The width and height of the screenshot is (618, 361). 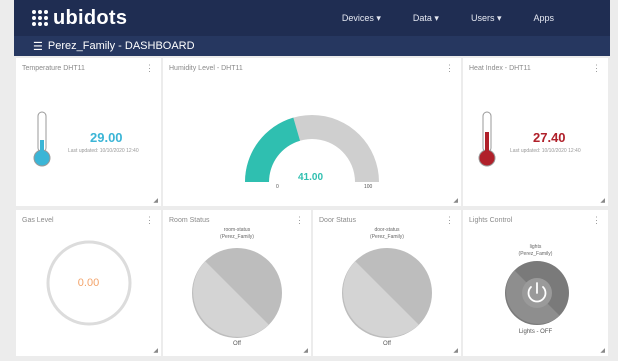 I want to click on hamburger-menu-icon: ☰, so click(x=38, y=46).